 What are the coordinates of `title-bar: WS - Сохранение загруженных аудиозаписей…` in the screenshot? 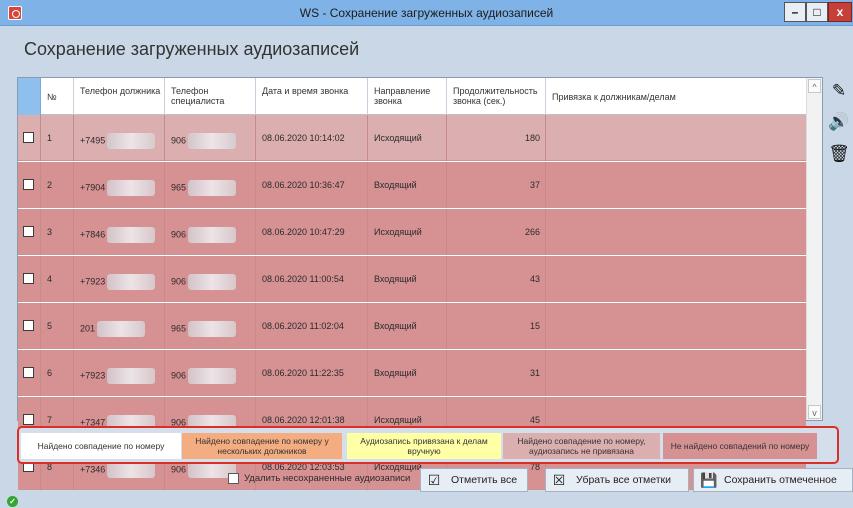 It's located at (426, 13).